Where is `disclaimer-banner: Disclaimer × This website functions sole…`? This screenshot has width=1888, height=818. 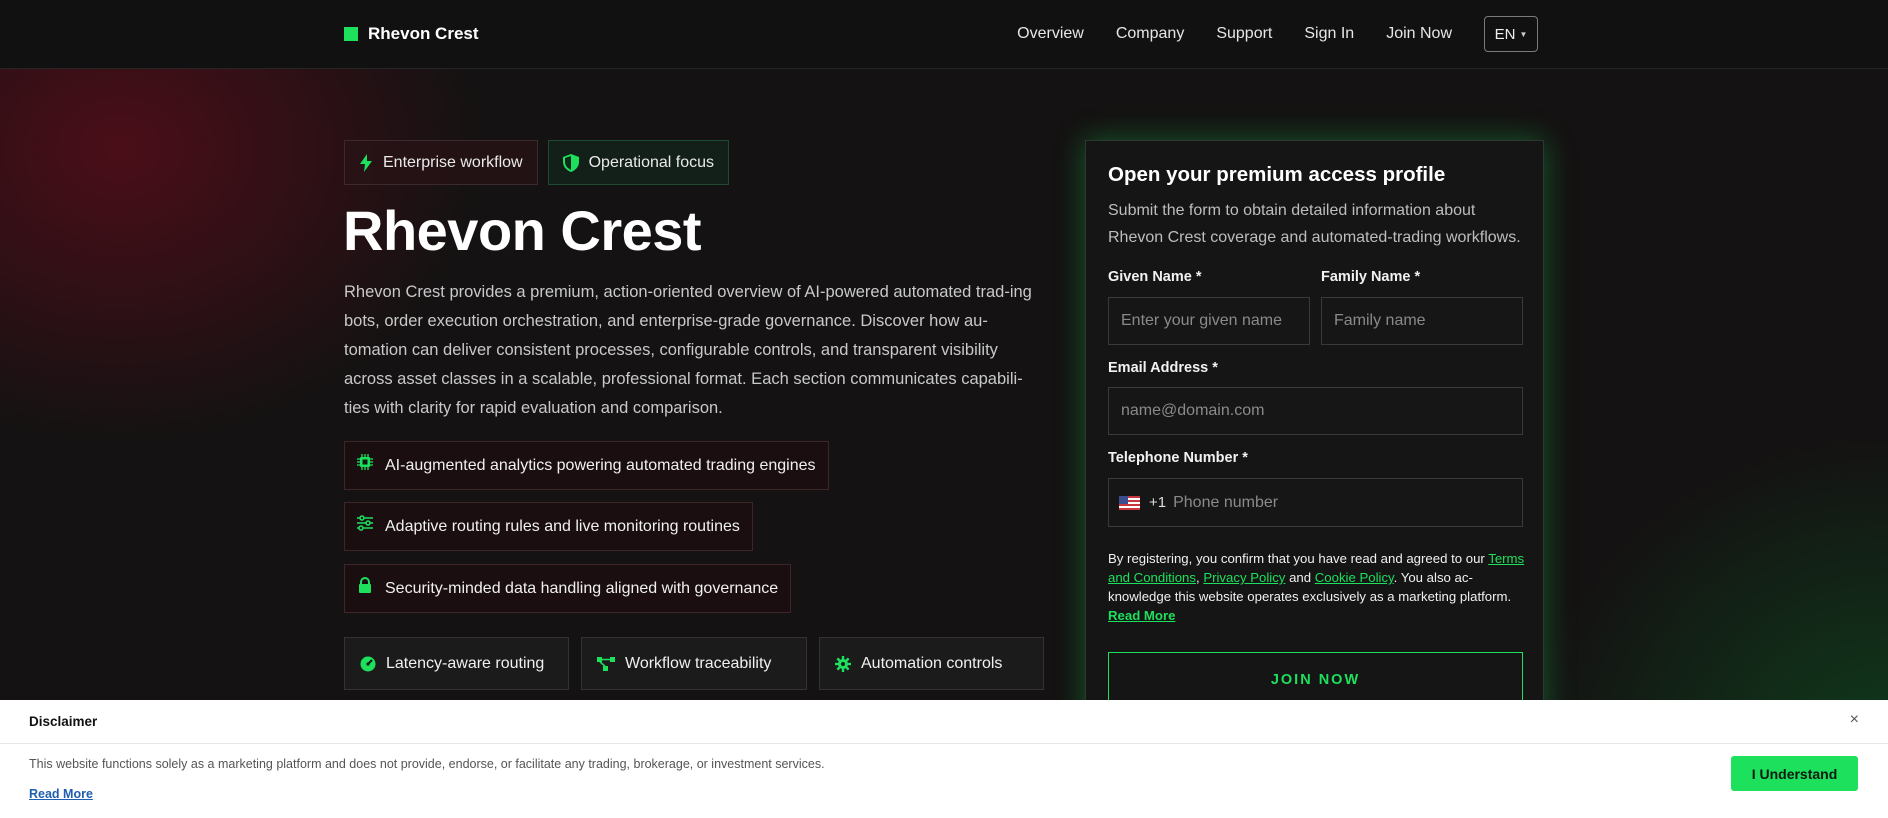
disclaimer-banner: Disclaimer × This website functions sole… is located at coordinates (944, 759).